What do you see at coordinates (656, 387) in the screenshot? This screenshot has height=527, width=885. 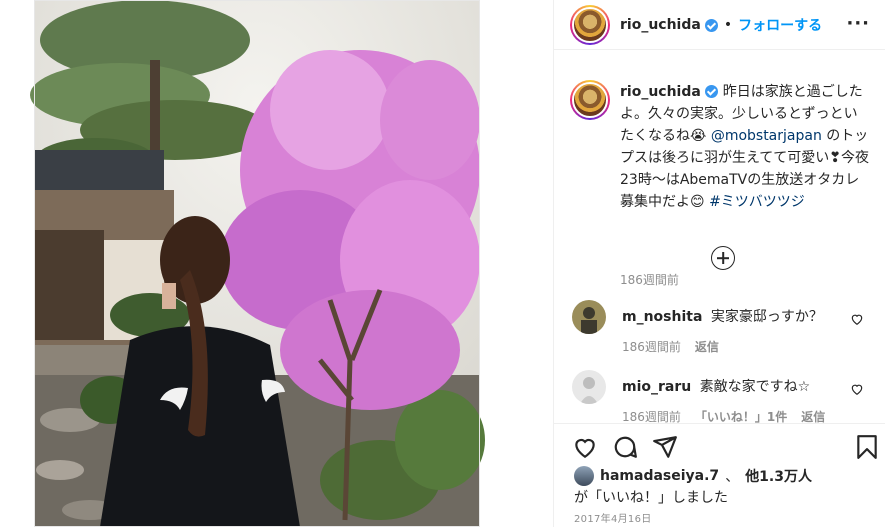 I see `commenter-username: mio_raru` at bounding box center [656, 387].